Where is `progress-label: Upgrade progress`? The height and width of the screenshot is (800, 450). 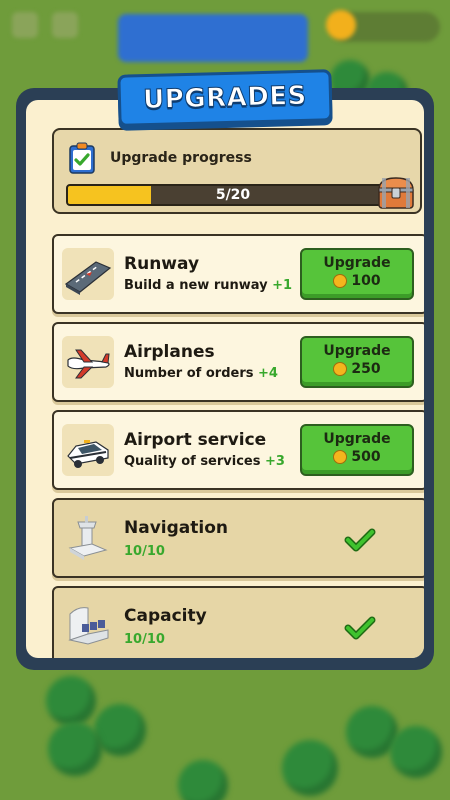 progress-label: Upgrade progress is located at coordinates (181, 158).